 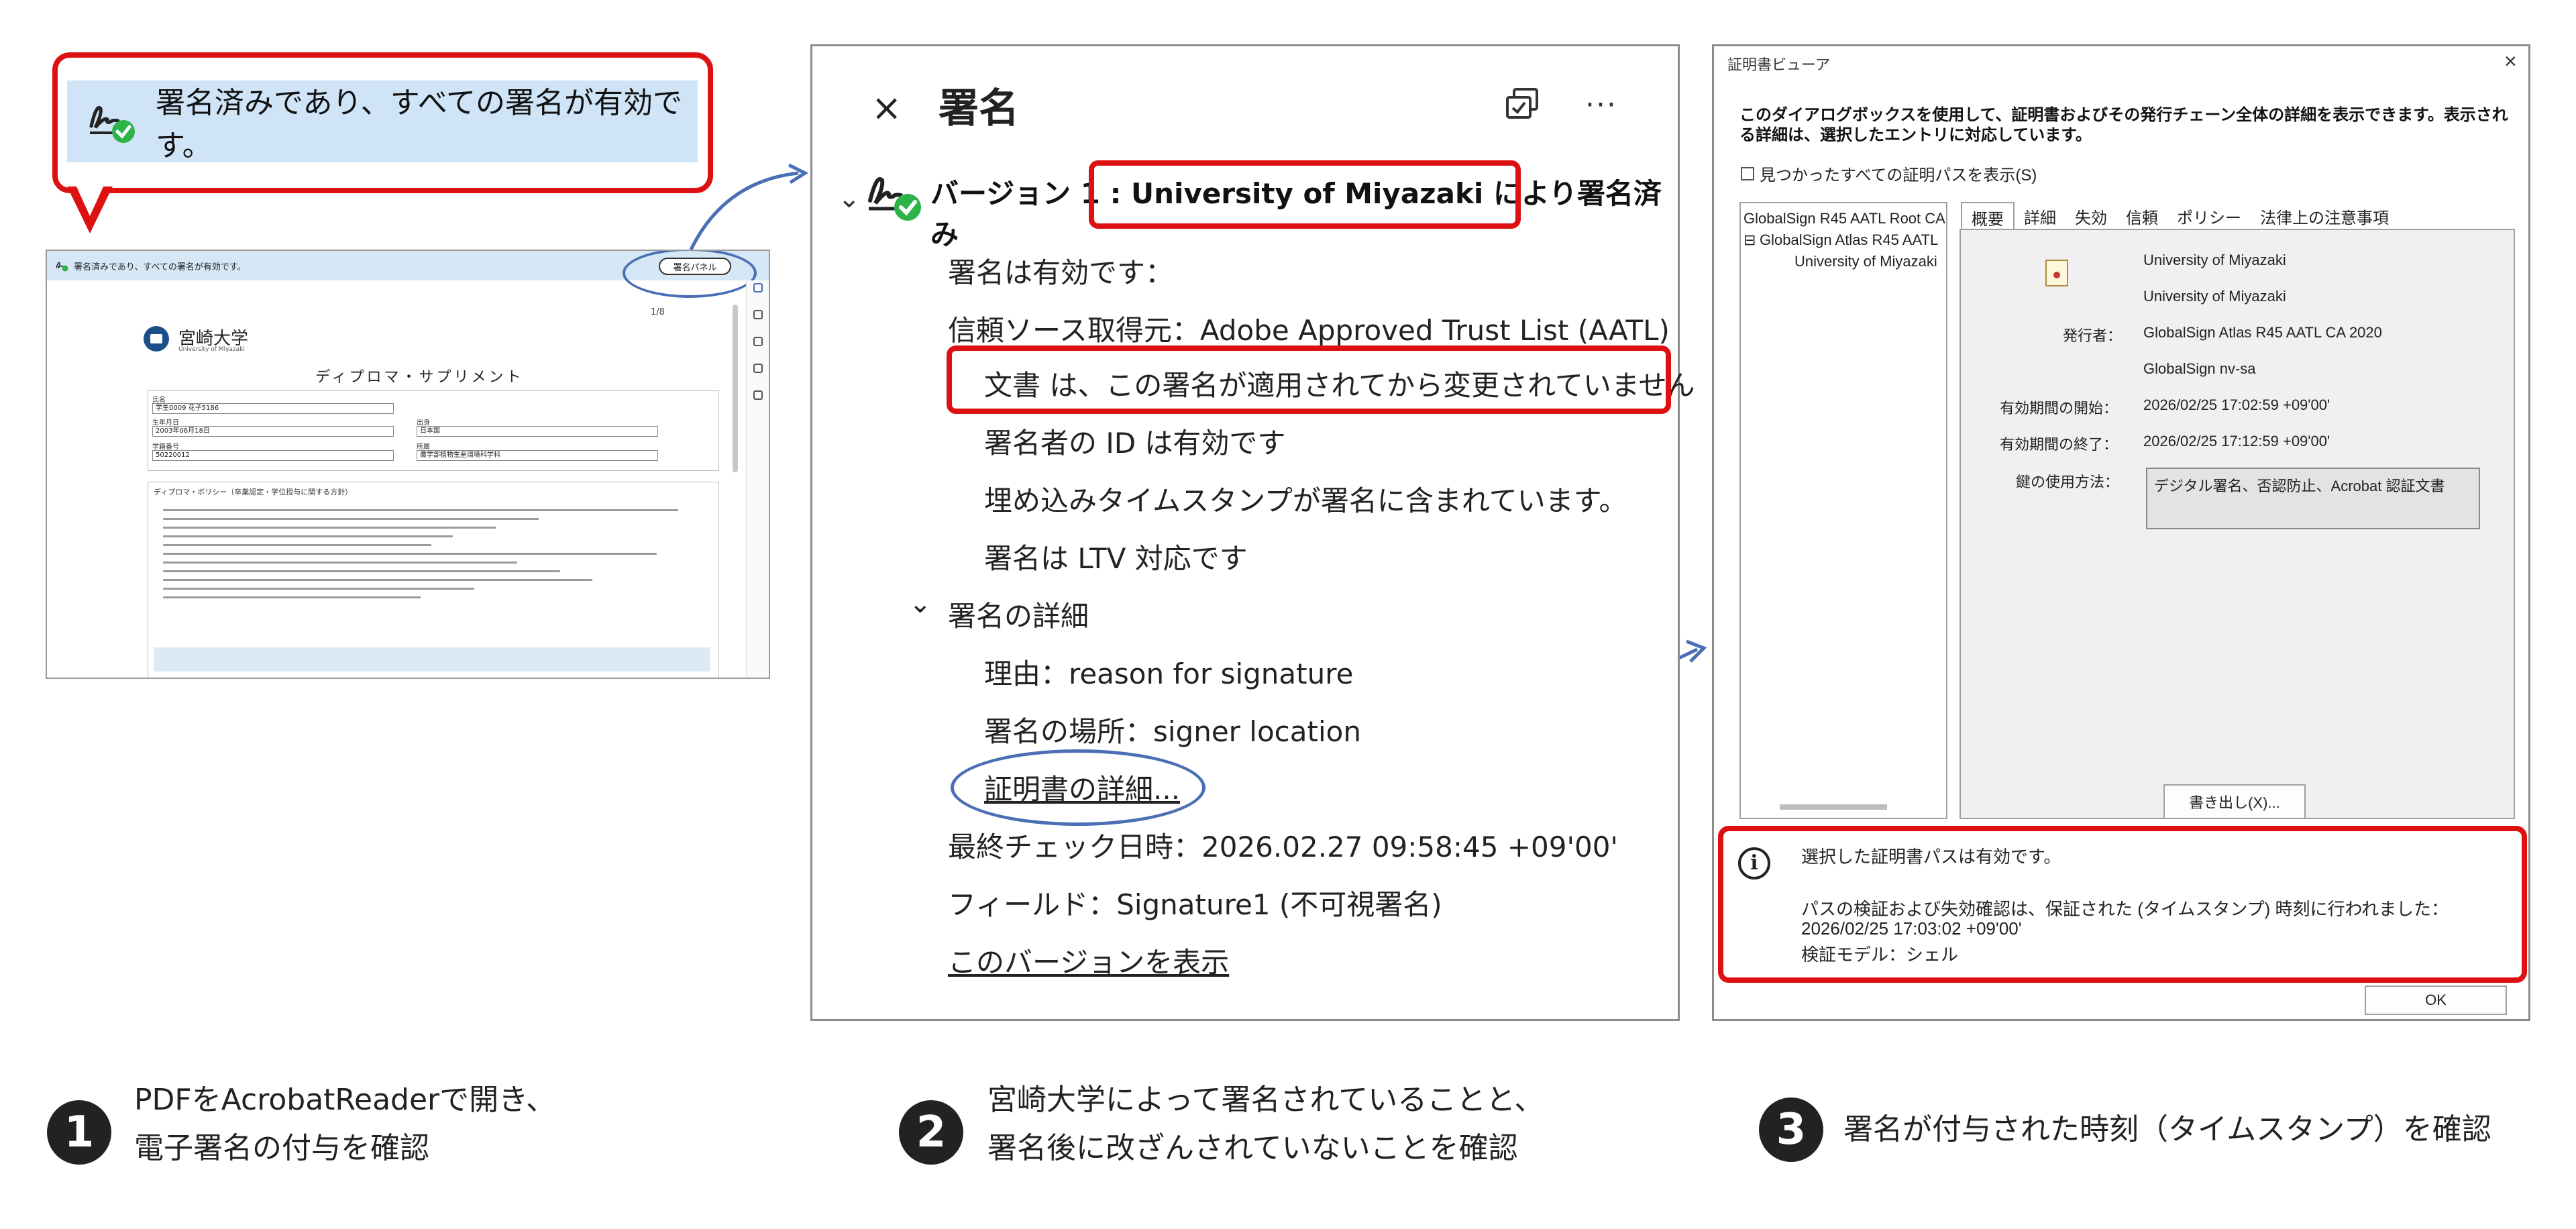 What do you see at coordinates (931, 1132) in the screenshot?
I see `step-number-2: 2` at bounding box center [931, 1132].